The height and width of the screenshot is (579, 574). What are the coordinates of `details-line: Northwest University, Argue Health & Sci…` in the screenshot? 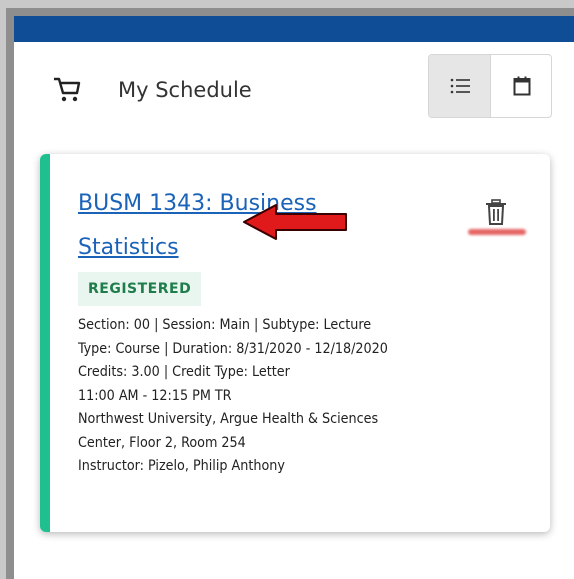 It's located at (228, 419).